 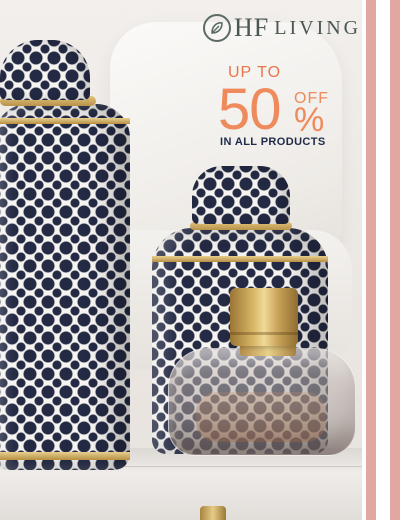 I want to click on bottle-gold-cap, so click(x=264, y=317).